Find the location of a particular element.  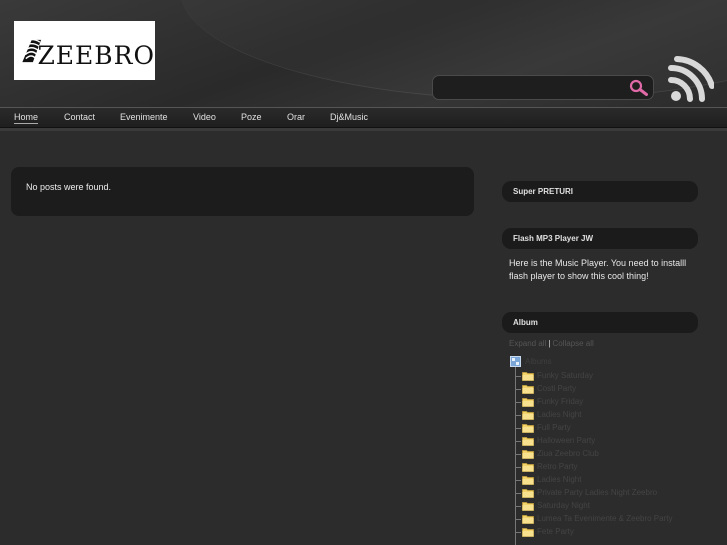

album-folder-label: Funky Saturday is located at coordinates (565, 375).